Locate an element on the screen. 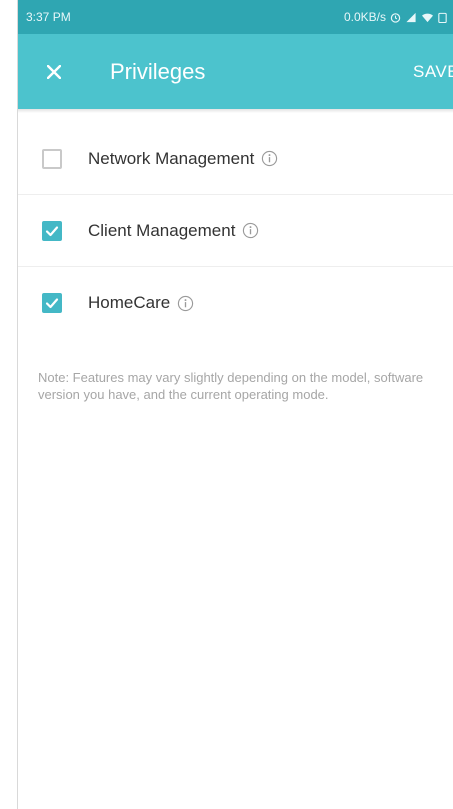 The width and height of the screenshot is (453, 809). wifi-icon is located at coordinates (427, 17).